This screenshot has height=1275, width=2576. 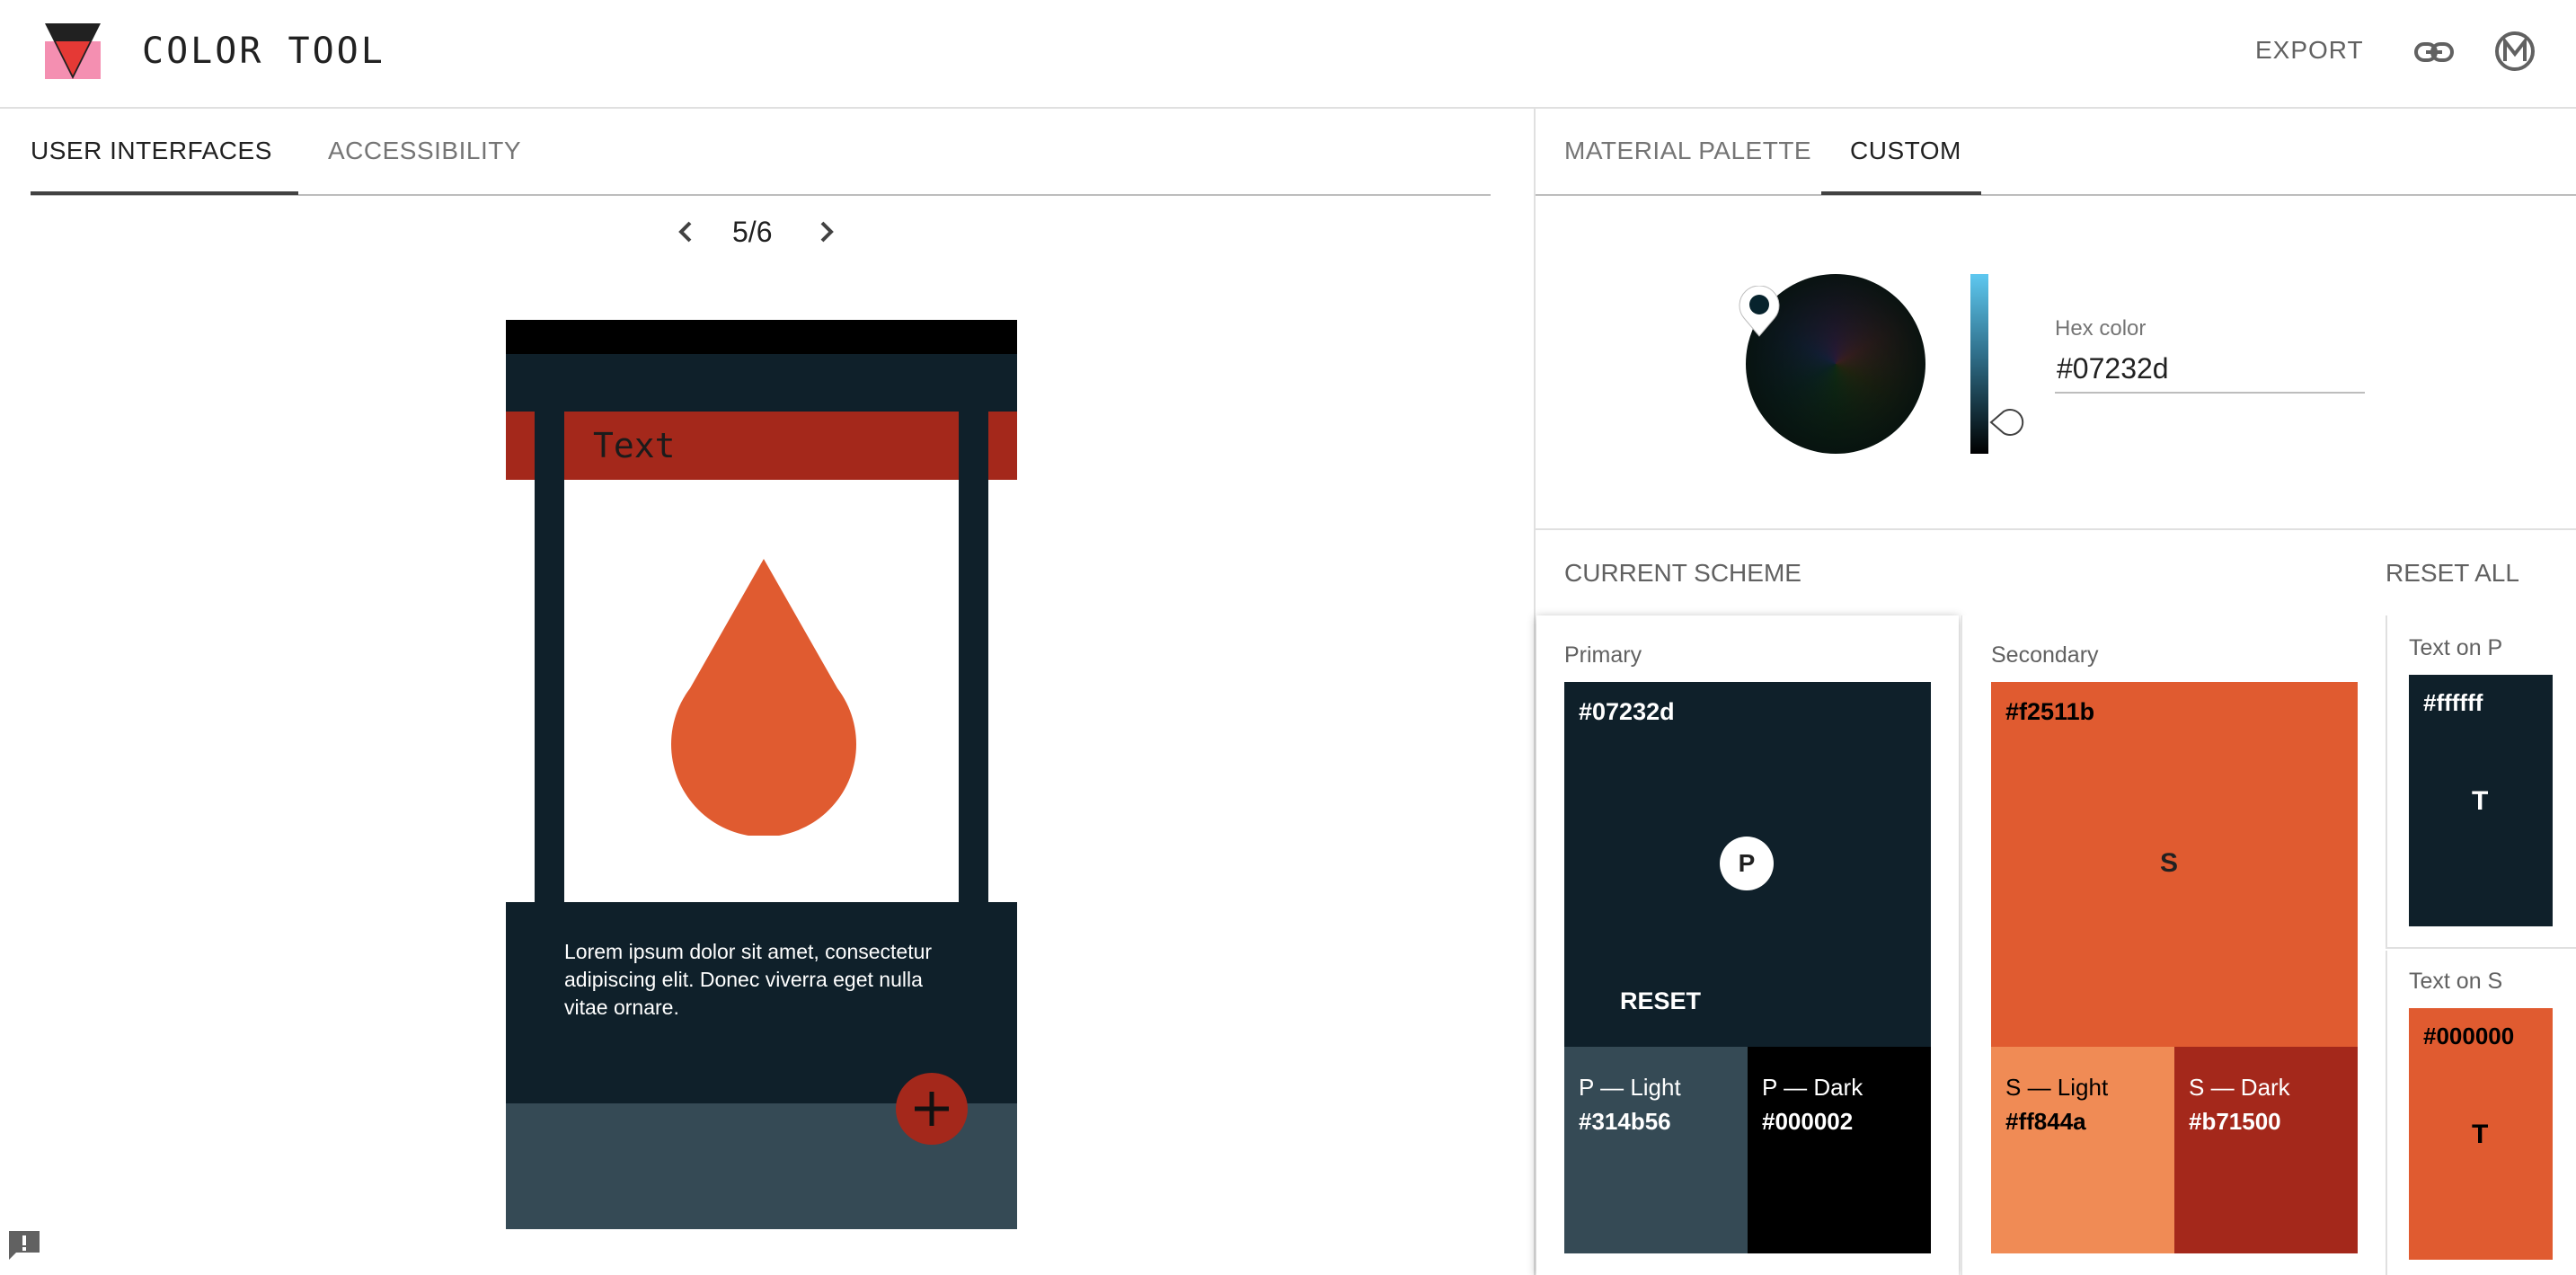 I want to click on fab-button, so click(x=932, y=1109).